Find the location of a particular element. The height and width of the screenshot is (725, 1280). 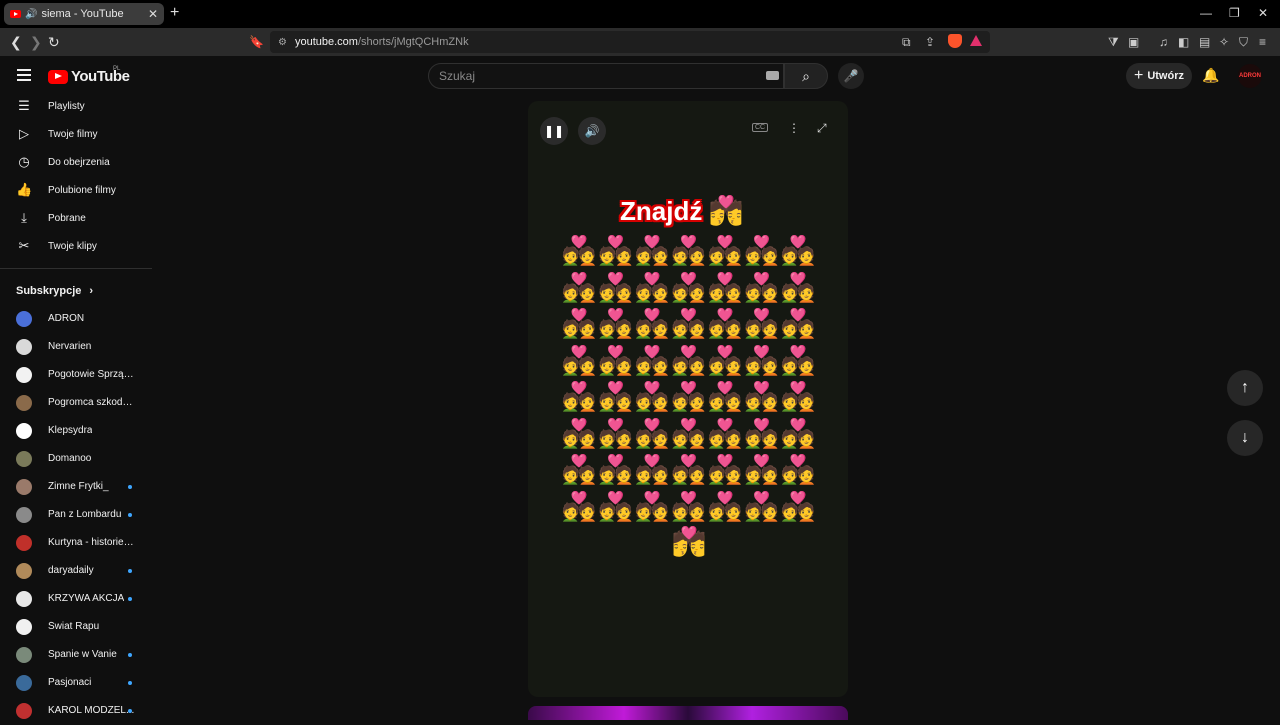

liked-icon: 👍 is located at coordinates (24, 189).